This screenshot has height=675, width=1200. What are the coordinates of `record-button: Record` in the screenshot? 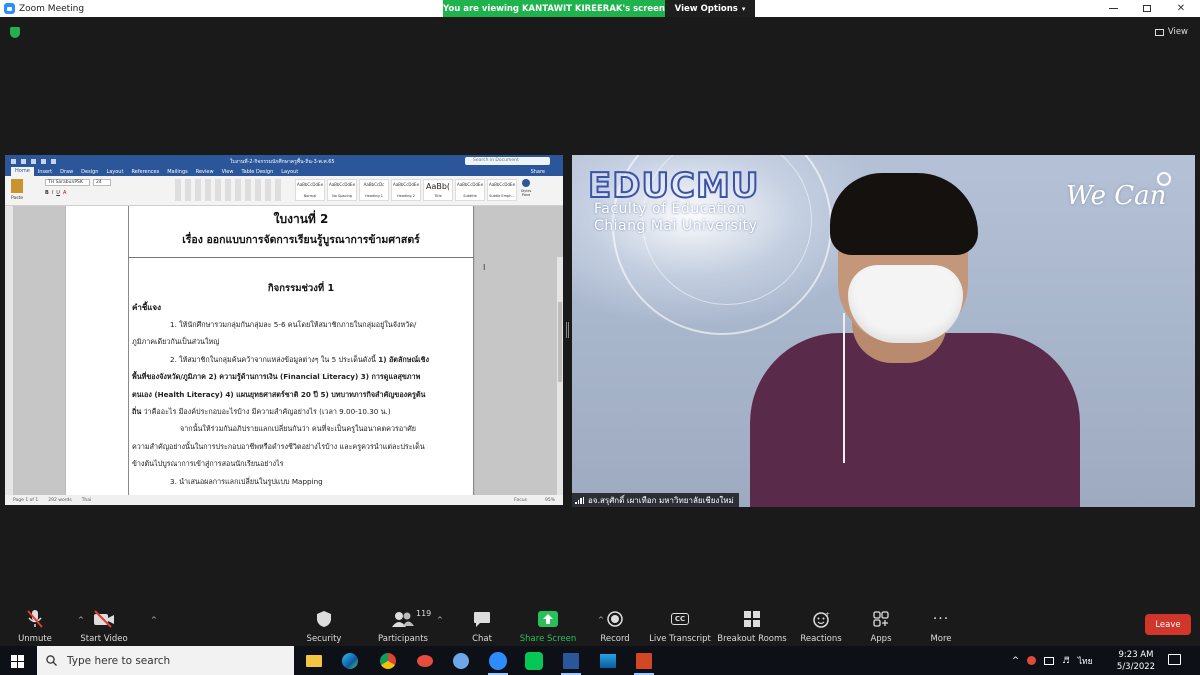 It's located at (615, 626).